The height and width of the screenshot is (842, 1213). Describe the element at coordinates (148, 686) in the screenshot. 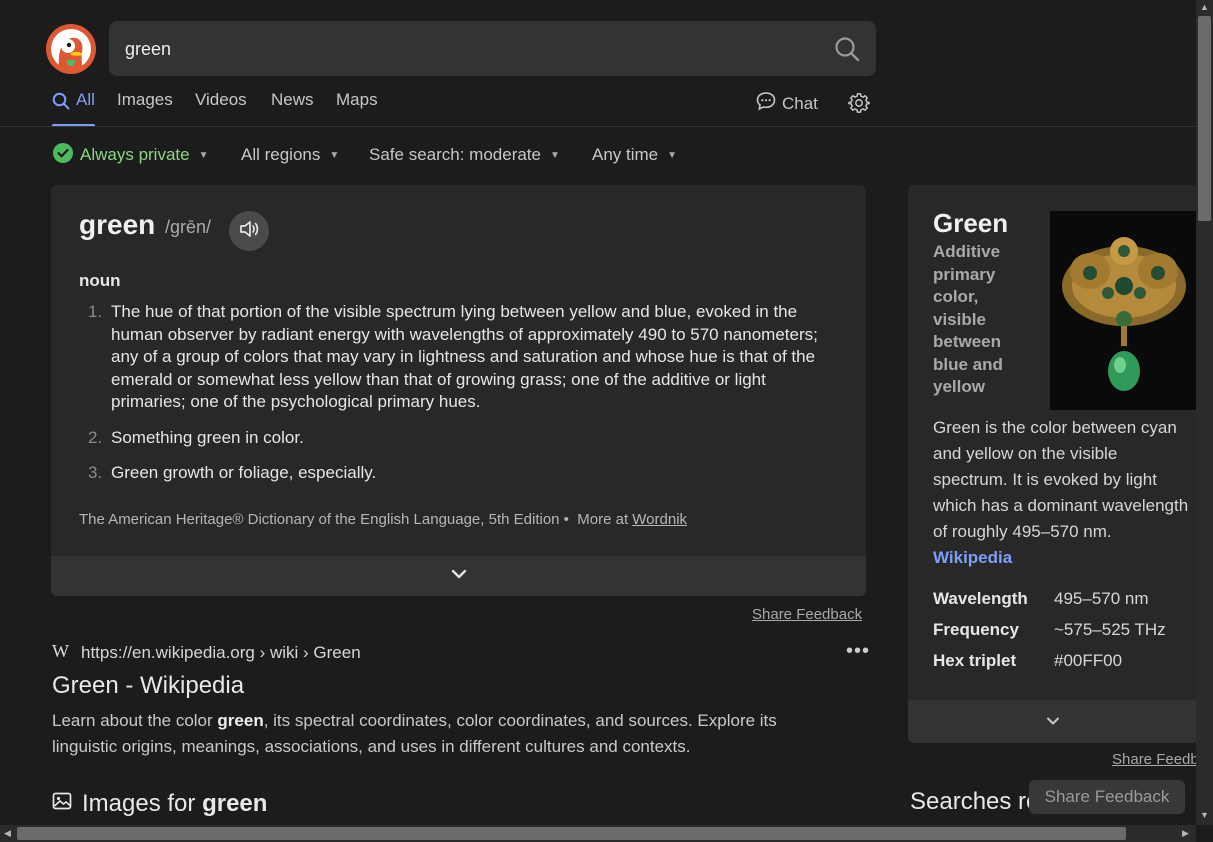

I see `result-title: Green - Wikipedia` at that location.